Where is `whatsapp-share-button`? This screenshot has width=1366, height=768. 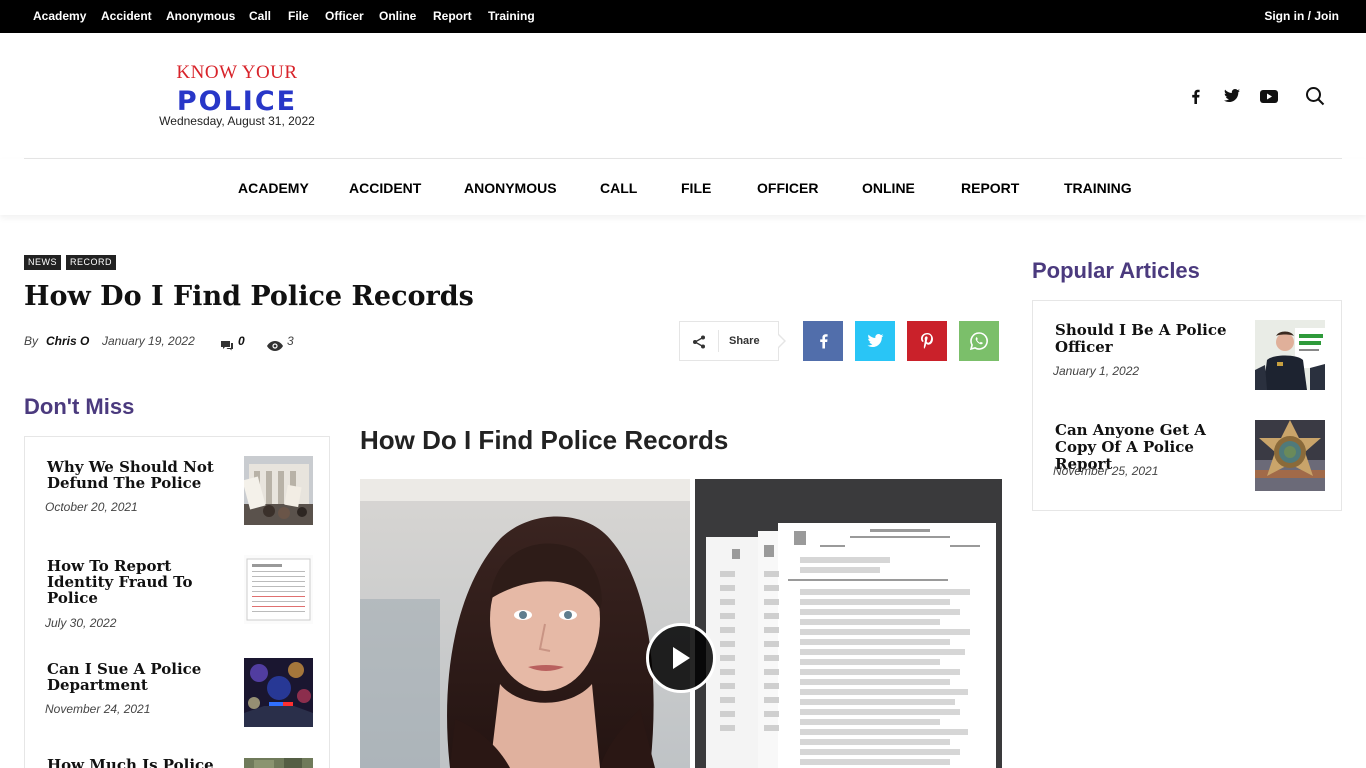 whatsapp-share-button is located at coordinates (979, 341).